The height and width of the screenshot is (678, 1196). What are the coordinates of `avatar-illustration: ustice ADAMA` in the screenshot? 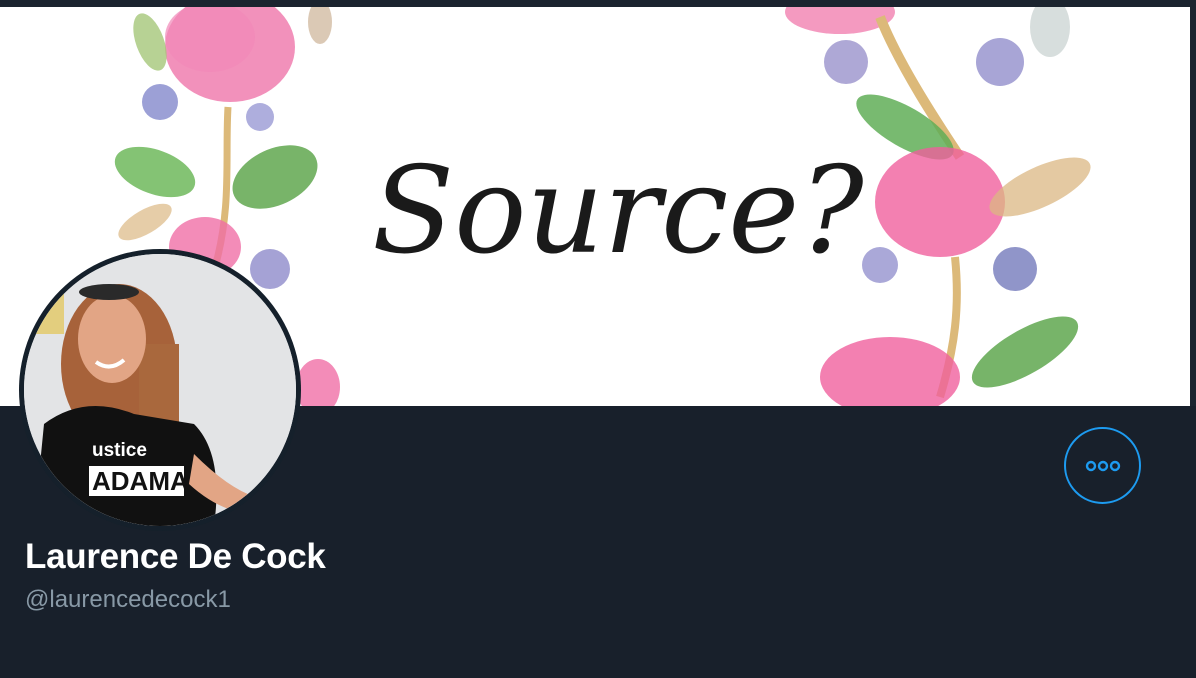 It's located at (160, 390).